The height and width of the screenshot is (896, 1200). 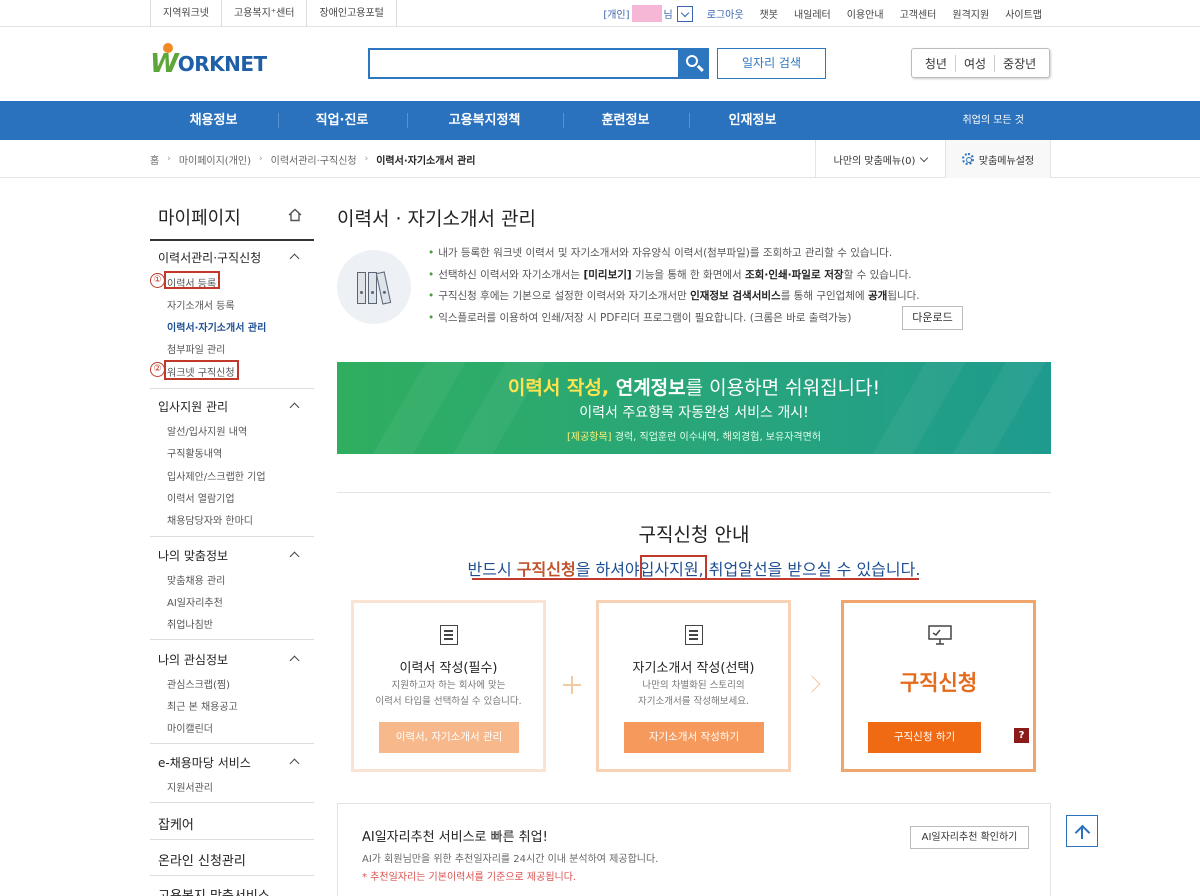 I want to click on breadcrumb-resume-apply: 이력서관리·구직신청, so click(x=314, y=159).